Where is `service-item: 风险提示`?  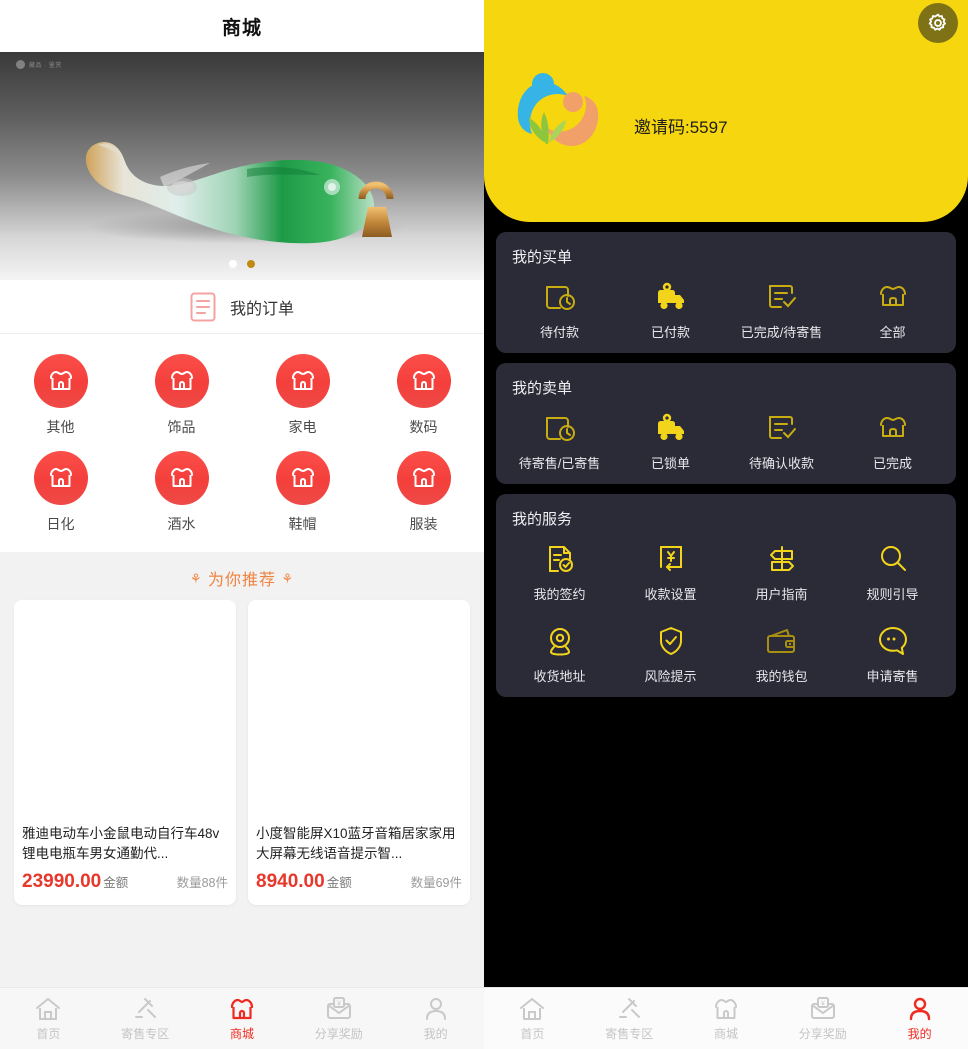 service-item: 风险提示 is located at coordinates (670, 651).